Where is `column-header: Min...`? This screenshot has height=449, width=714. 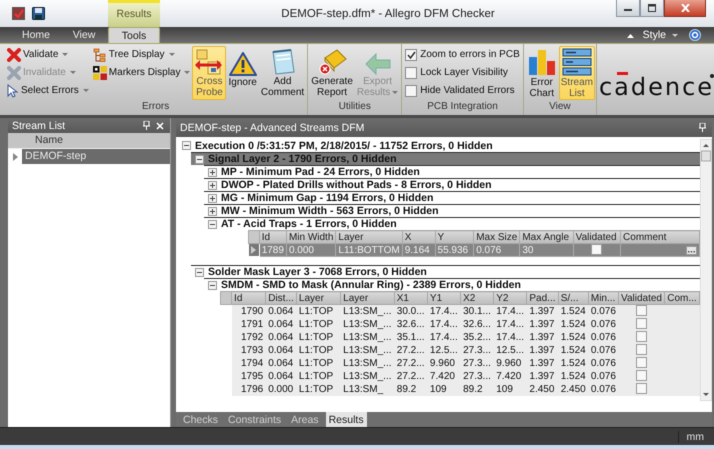 column-header: Min... is located at coordinates (603, 298).